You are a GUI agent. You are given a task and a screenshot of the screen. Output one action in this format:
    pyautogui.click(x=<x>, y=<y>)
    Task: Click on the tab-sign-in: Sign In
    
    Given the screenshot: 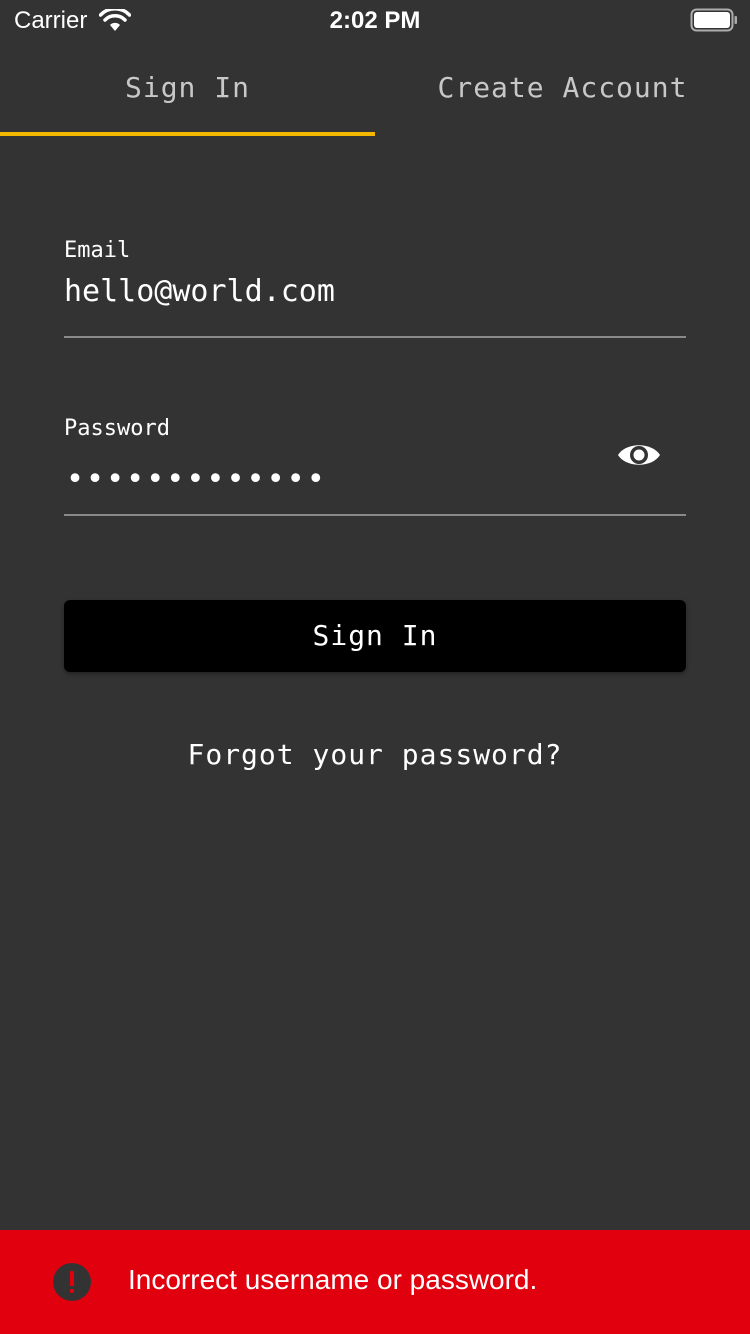 What is the action you would take?
    pyautogui.click(x=187, y=88)
    